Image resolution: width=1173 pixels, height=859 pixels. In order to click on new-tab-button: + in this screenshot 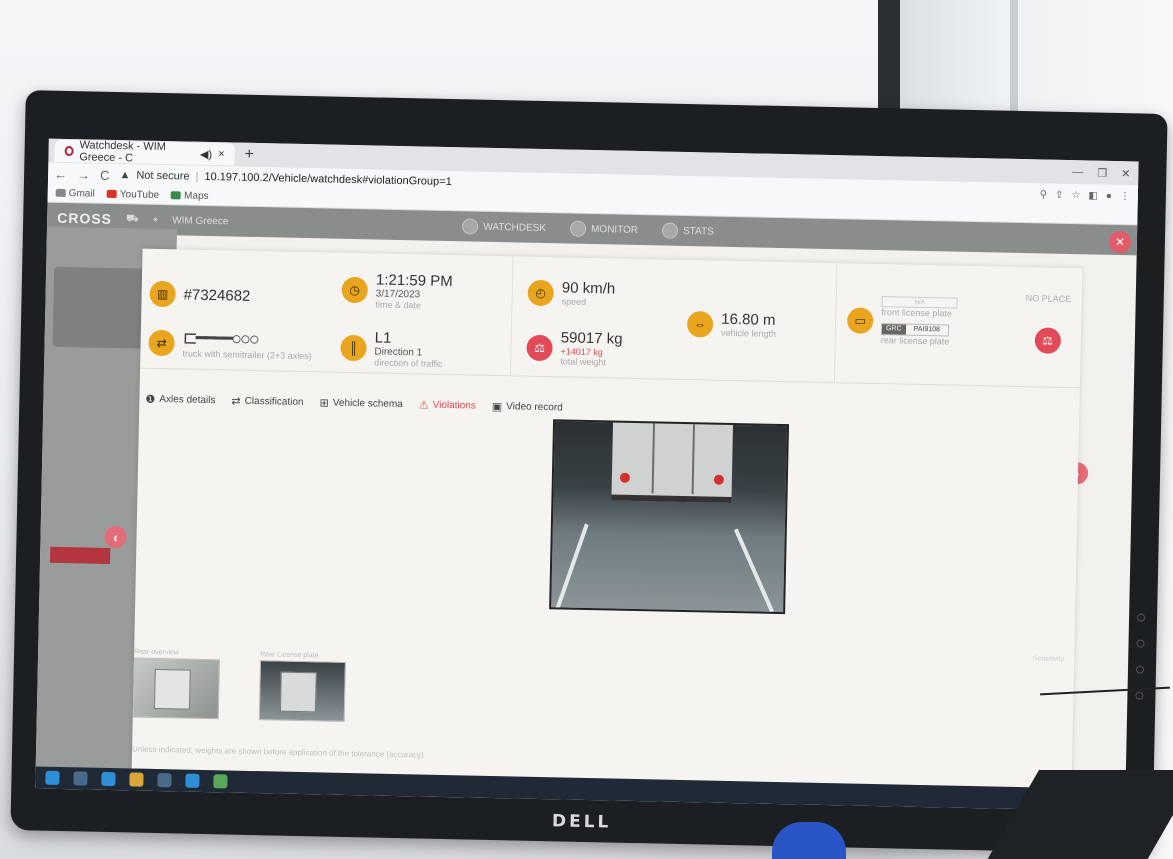, I will do `click(249, 155)`.